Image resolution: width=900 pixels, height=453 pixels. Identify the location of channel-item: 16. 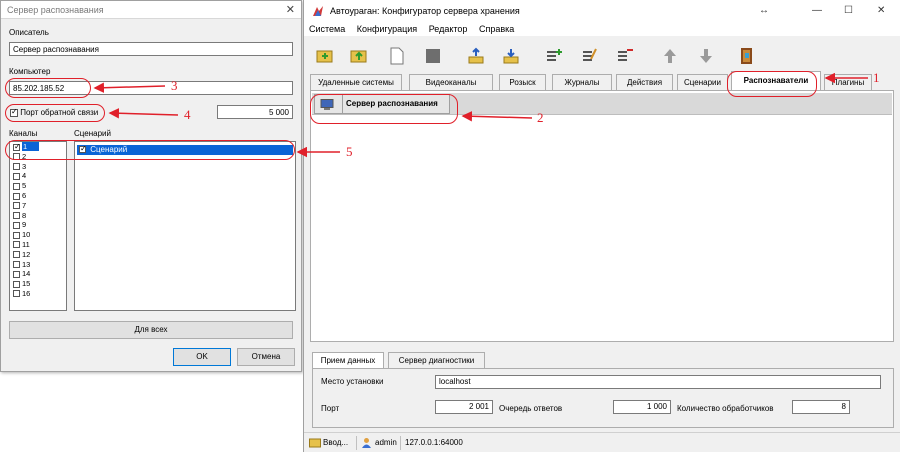
(38, 294).